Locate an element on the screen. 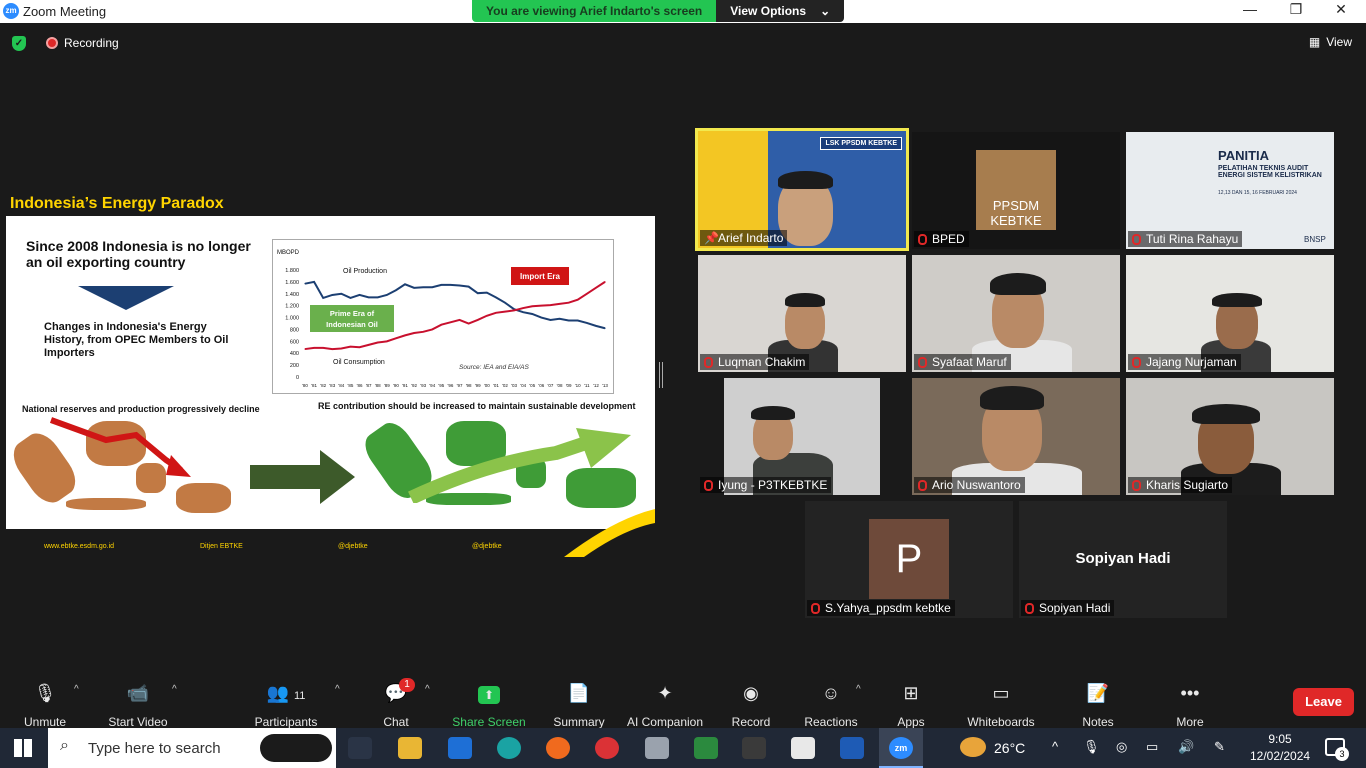  participant-tile-luqman: Luqman Chakim is located at coordinates (802, 313).